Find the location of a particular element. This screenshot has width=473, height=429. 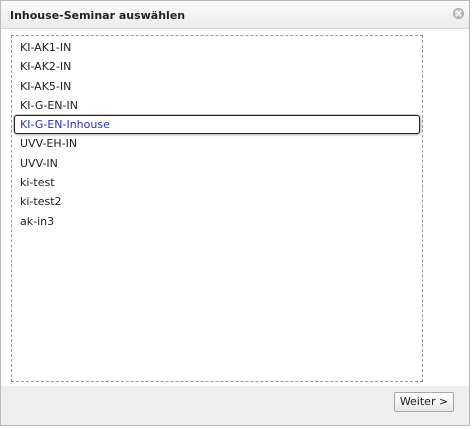

close-x-glyph is located at coordinates (458, 13).